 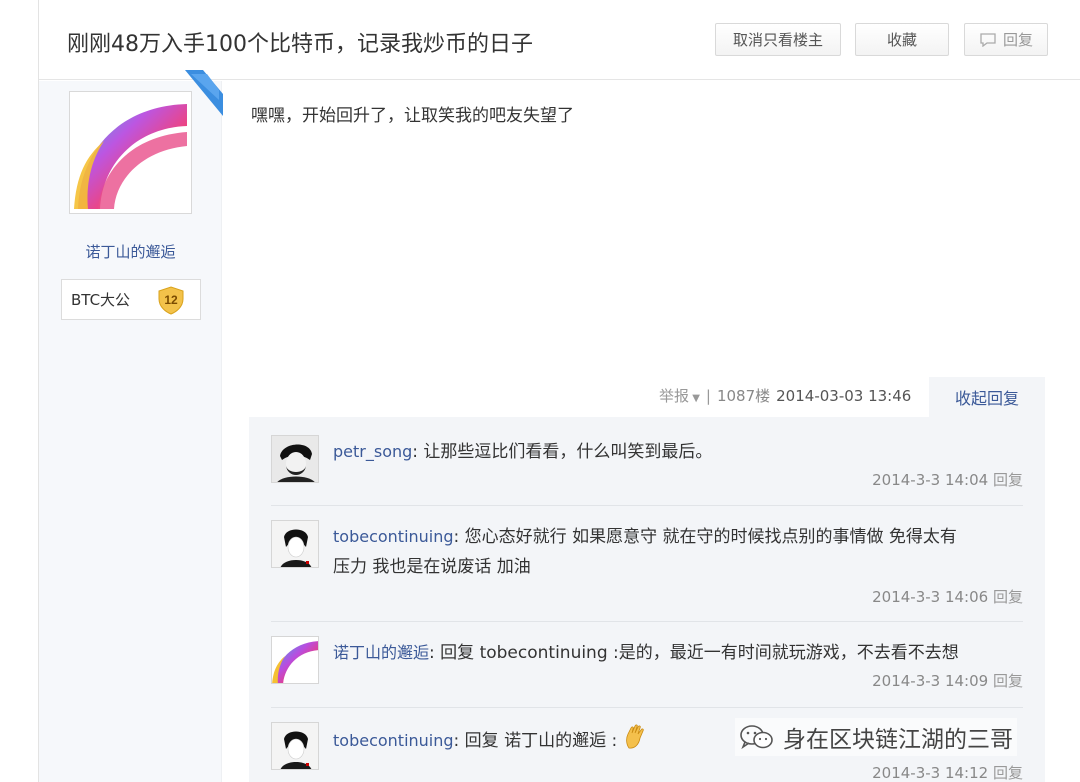 I want to click on reply-text: :是的，最近一有时间就玩游戏，不去看不去想, so click(x=783, y=653).